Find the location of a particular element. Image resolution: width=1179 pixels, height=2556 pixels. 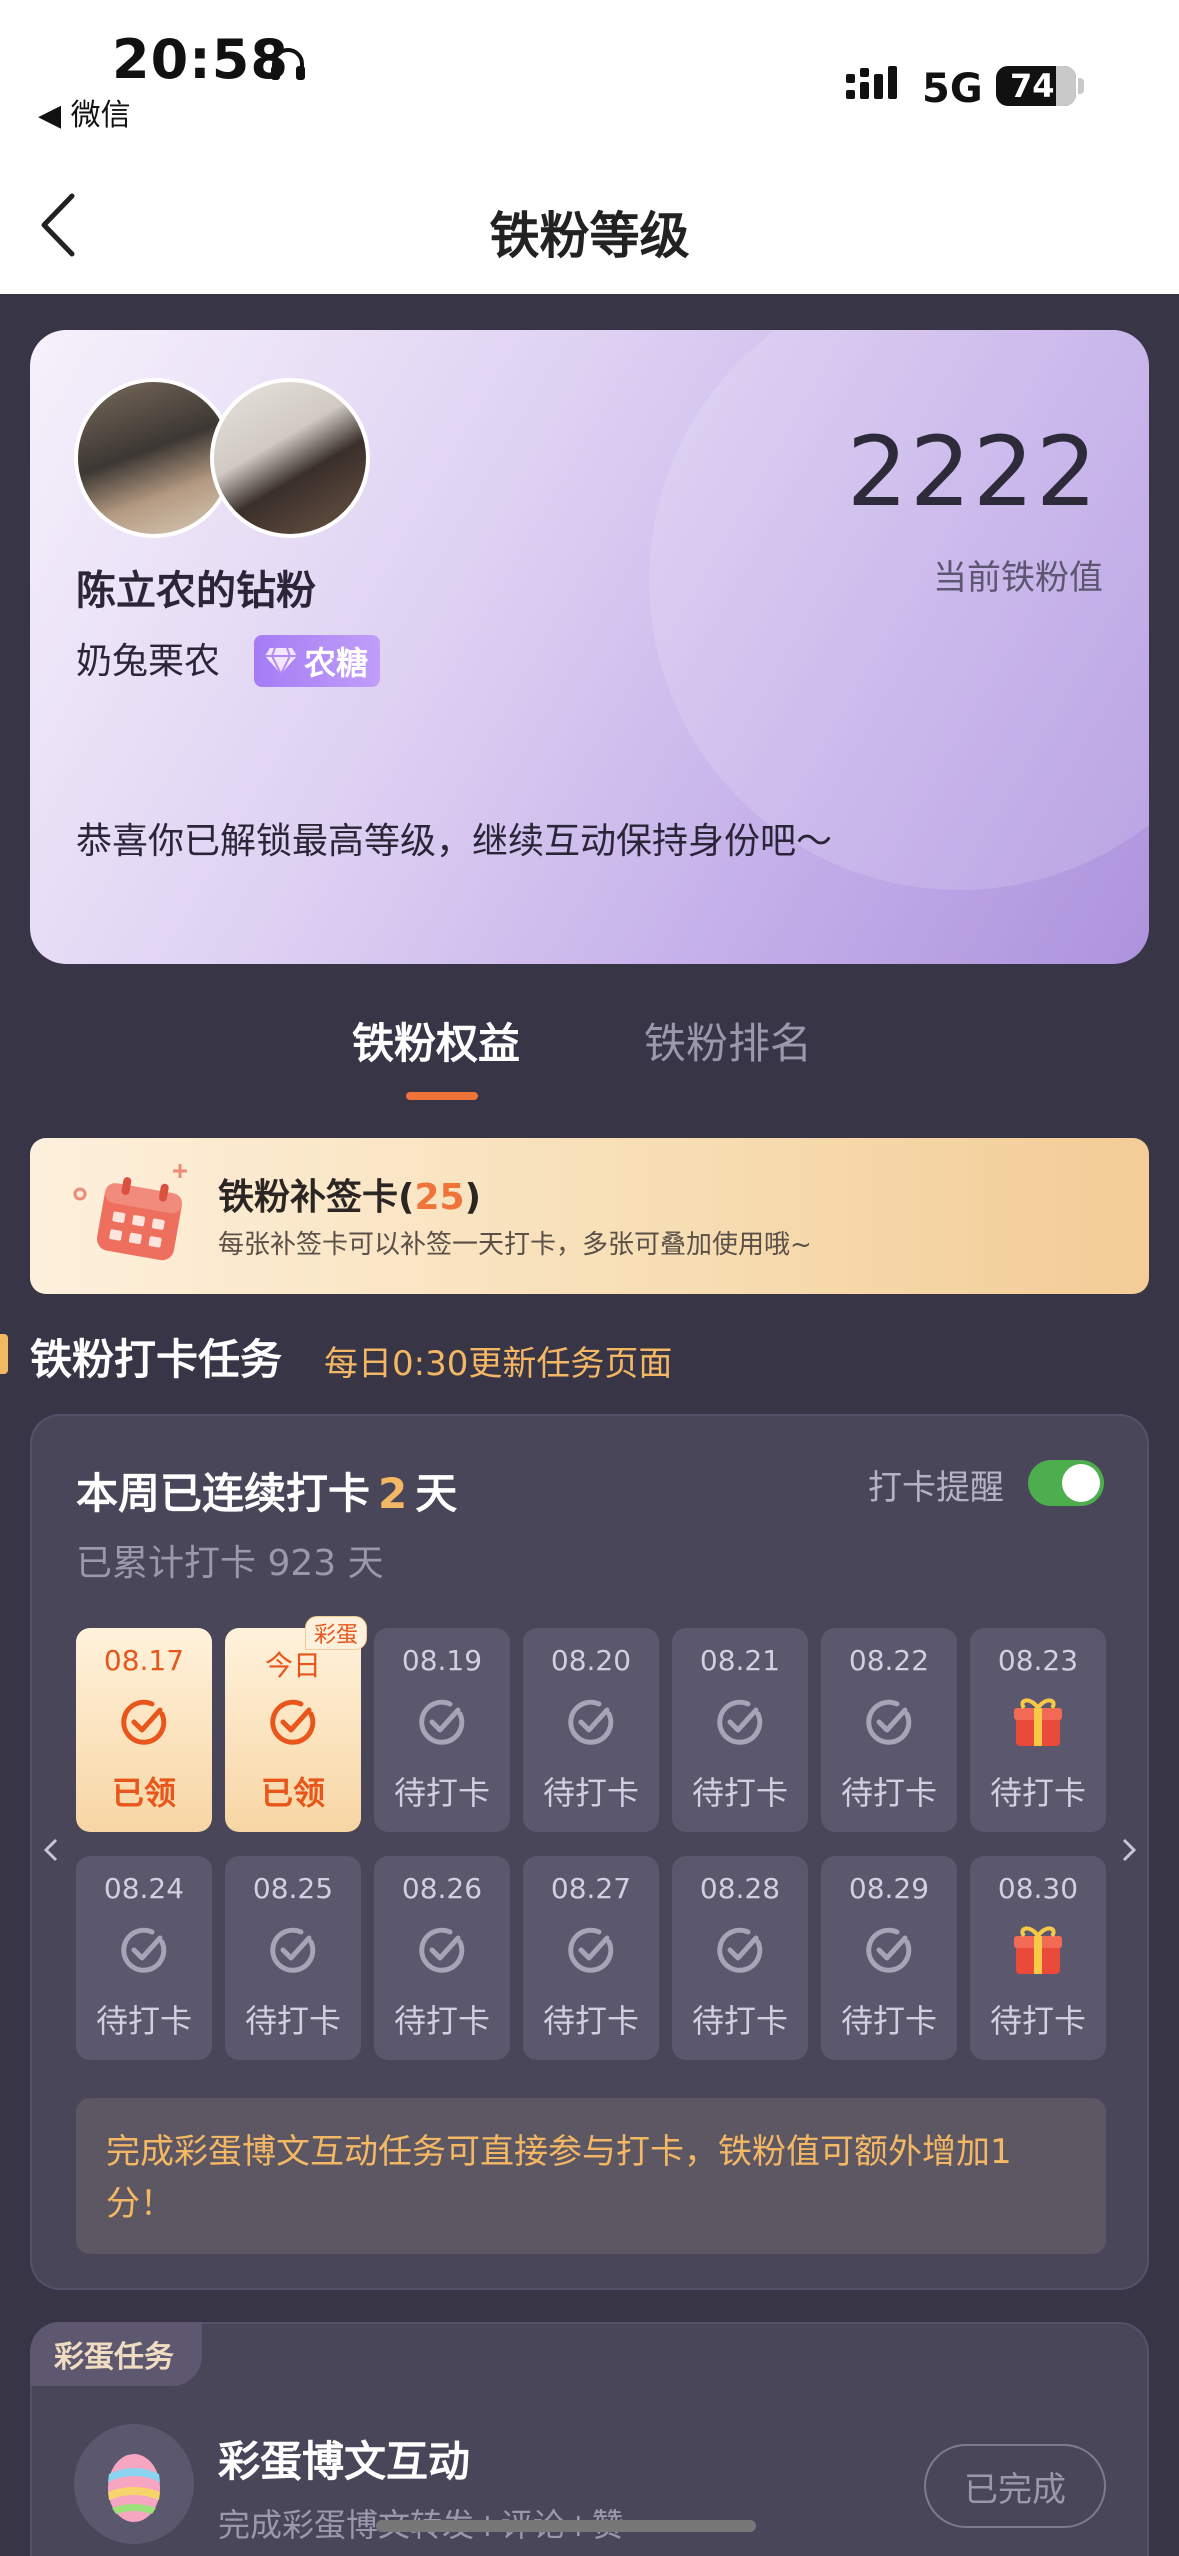

checkin-day: 08.24 待打卡 is located at coordinates (144, 1958).